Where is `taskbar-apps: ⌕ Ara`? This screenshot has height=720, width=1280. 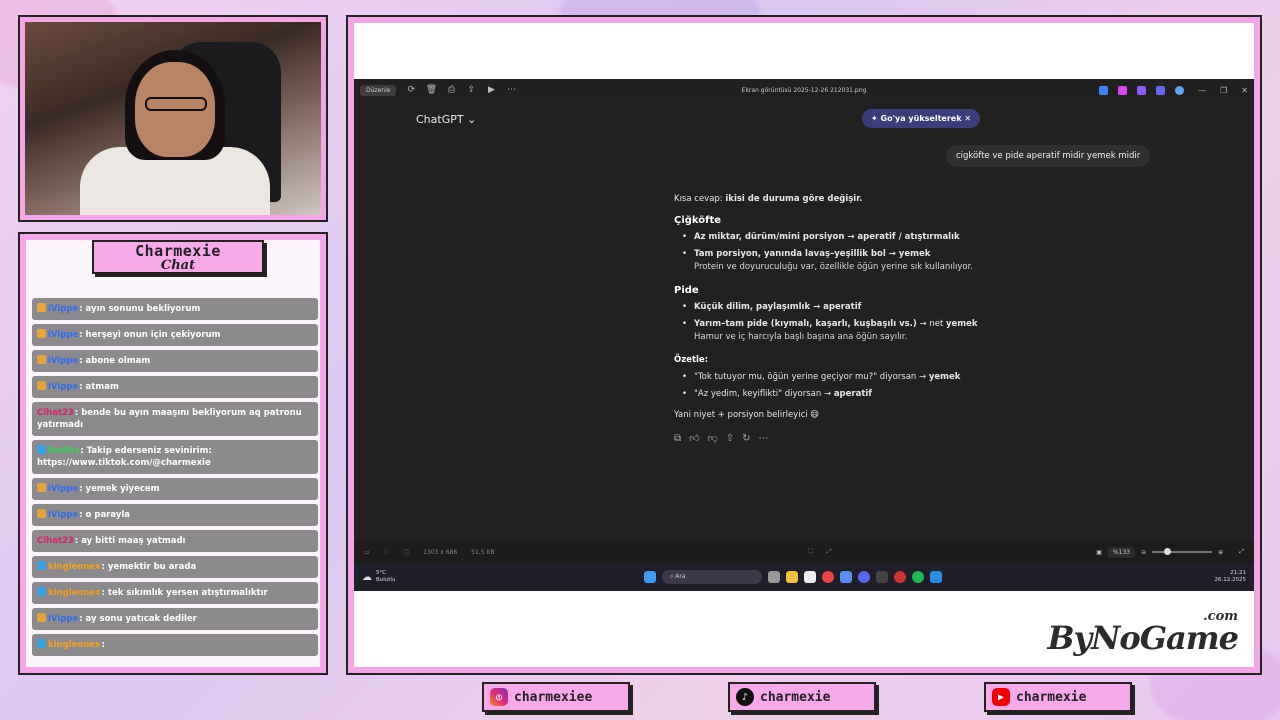
taskbar-apps: ⌕ Ara is located at coordinates (793, 577).